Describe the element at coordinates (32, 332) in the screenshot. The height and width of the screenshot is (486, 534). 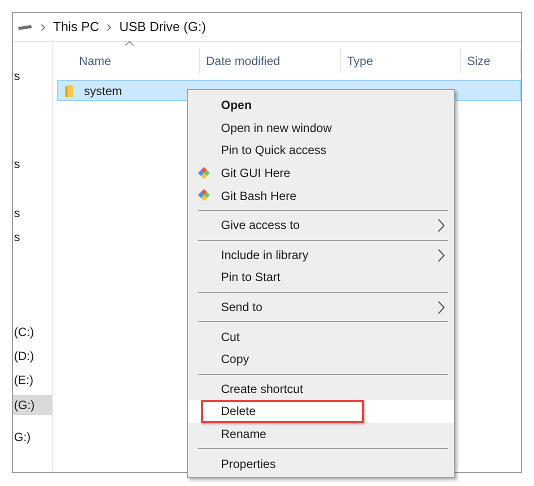
I see `nav-item: (C:)` at that location.